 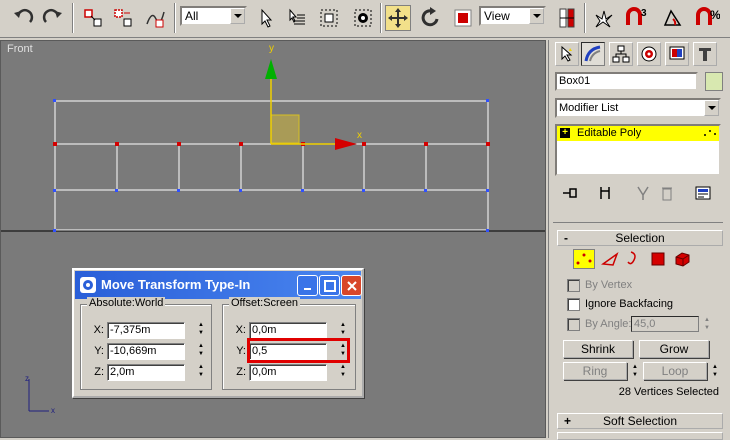 I want to click on absolute-x-input: -7,375m, so click(x=146, y=330).